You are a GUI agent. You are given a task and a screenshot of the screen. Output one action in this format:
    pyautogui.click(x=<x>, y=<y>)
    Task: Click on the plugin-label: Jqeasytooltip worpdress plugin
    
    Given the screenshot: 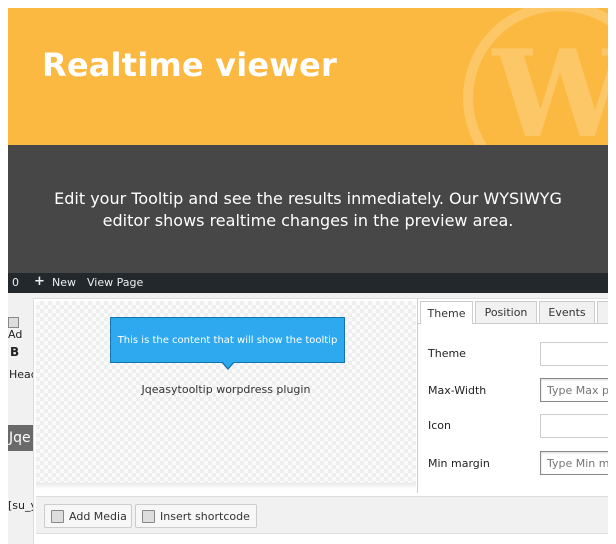 What is the action you would take?
    pyautogui.click(x=226, y=389)
    